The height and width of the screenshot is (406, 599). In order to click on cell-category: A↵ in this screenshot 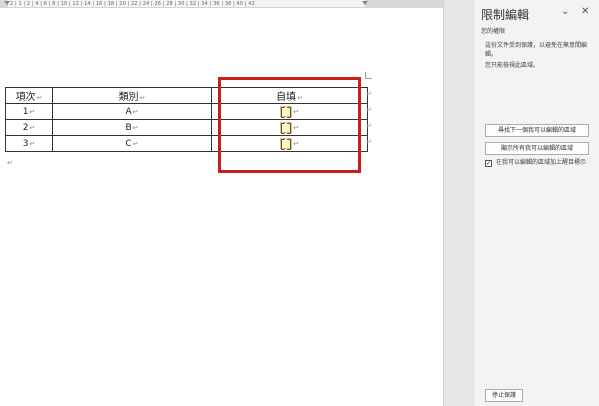, I will do `click(132, 111)`.